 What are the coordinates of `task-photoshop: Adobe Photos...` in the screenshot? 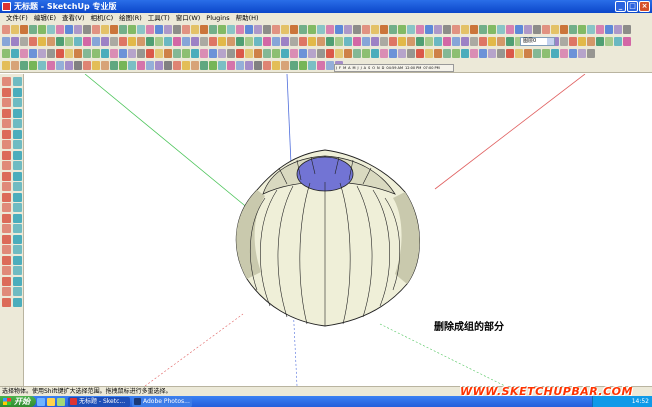 It's located at (162, 401).